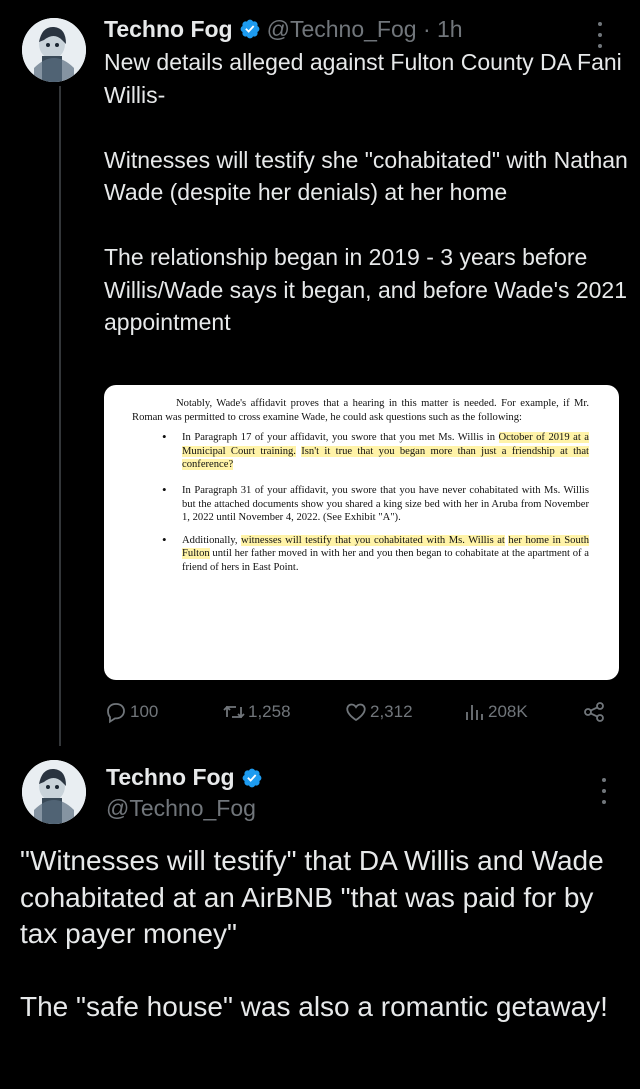 This screenshot has height=1089, width=640. Describe the element at coordinates (269, 711) in the screenshot. I see `repost-count: 1,258` at that location.